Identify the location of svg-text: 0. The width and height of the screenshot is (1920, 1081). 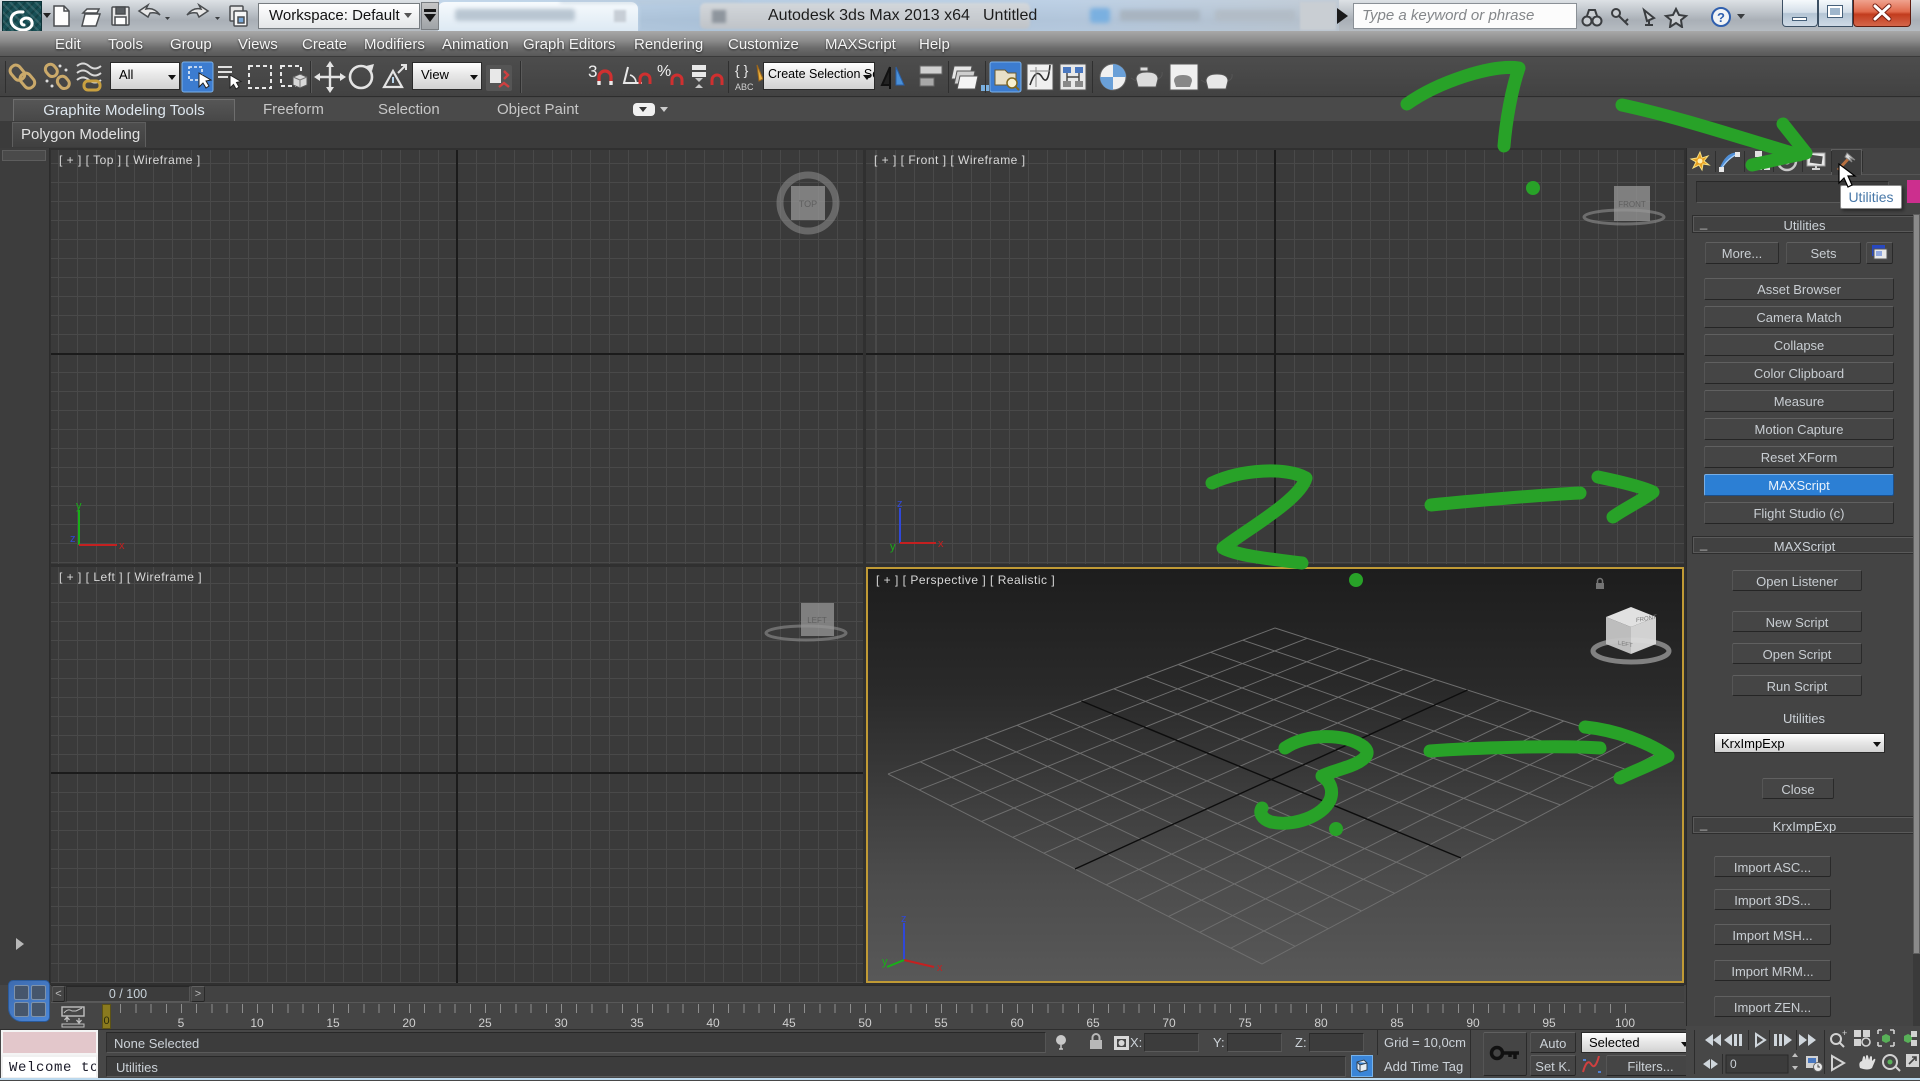
(1733, 1064).